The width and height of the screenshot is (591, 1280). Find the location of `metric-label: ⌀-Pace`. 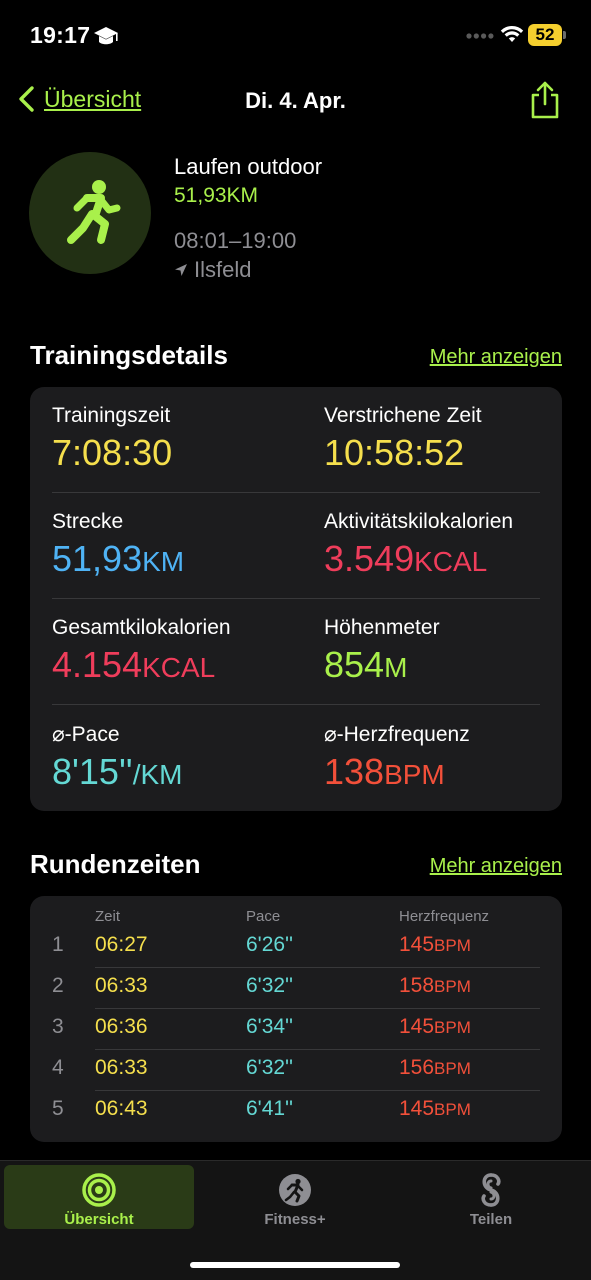

metric-label: ⌀-Pace is located at coordinates (86, 734).